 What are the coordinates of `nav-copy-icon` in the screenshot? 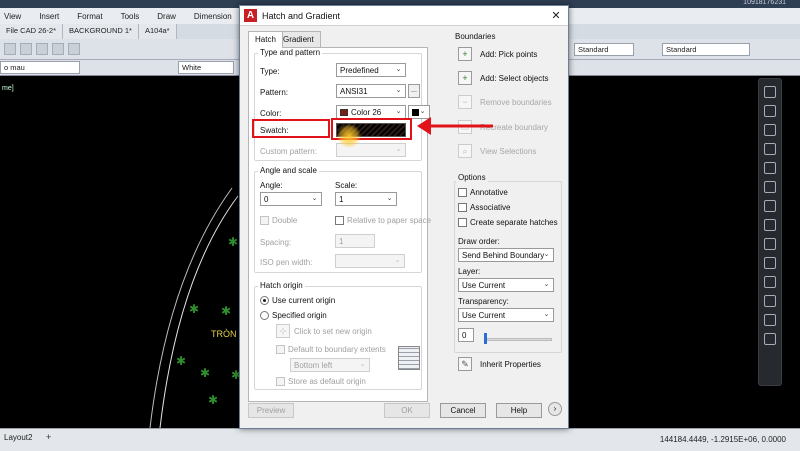 It's located at (770, 225).